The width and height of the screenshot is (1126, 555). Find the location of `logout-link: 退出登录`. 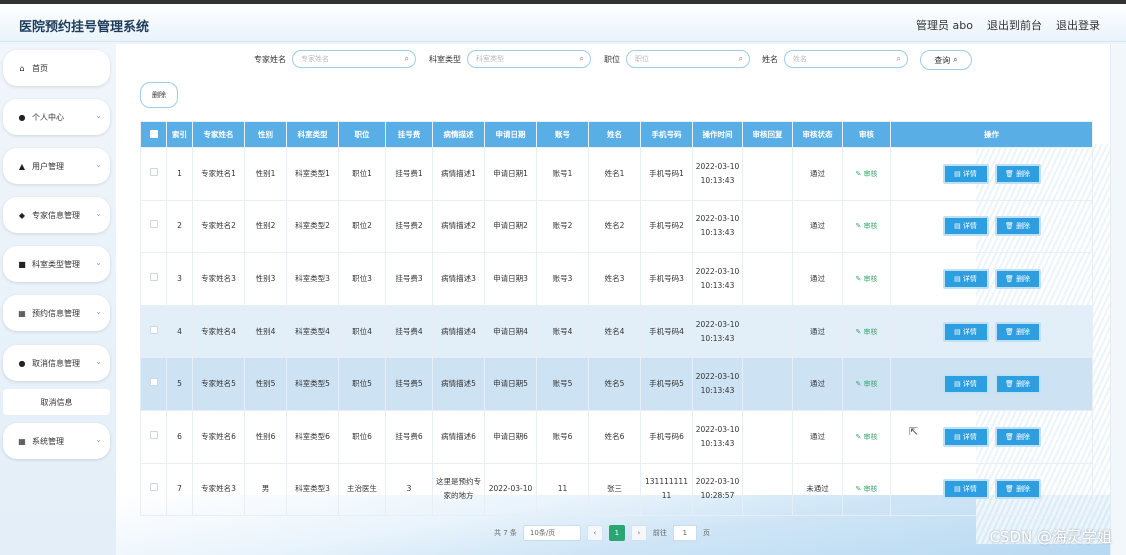

logout-link: 退出登录 is located at coordinates (1078, 25).